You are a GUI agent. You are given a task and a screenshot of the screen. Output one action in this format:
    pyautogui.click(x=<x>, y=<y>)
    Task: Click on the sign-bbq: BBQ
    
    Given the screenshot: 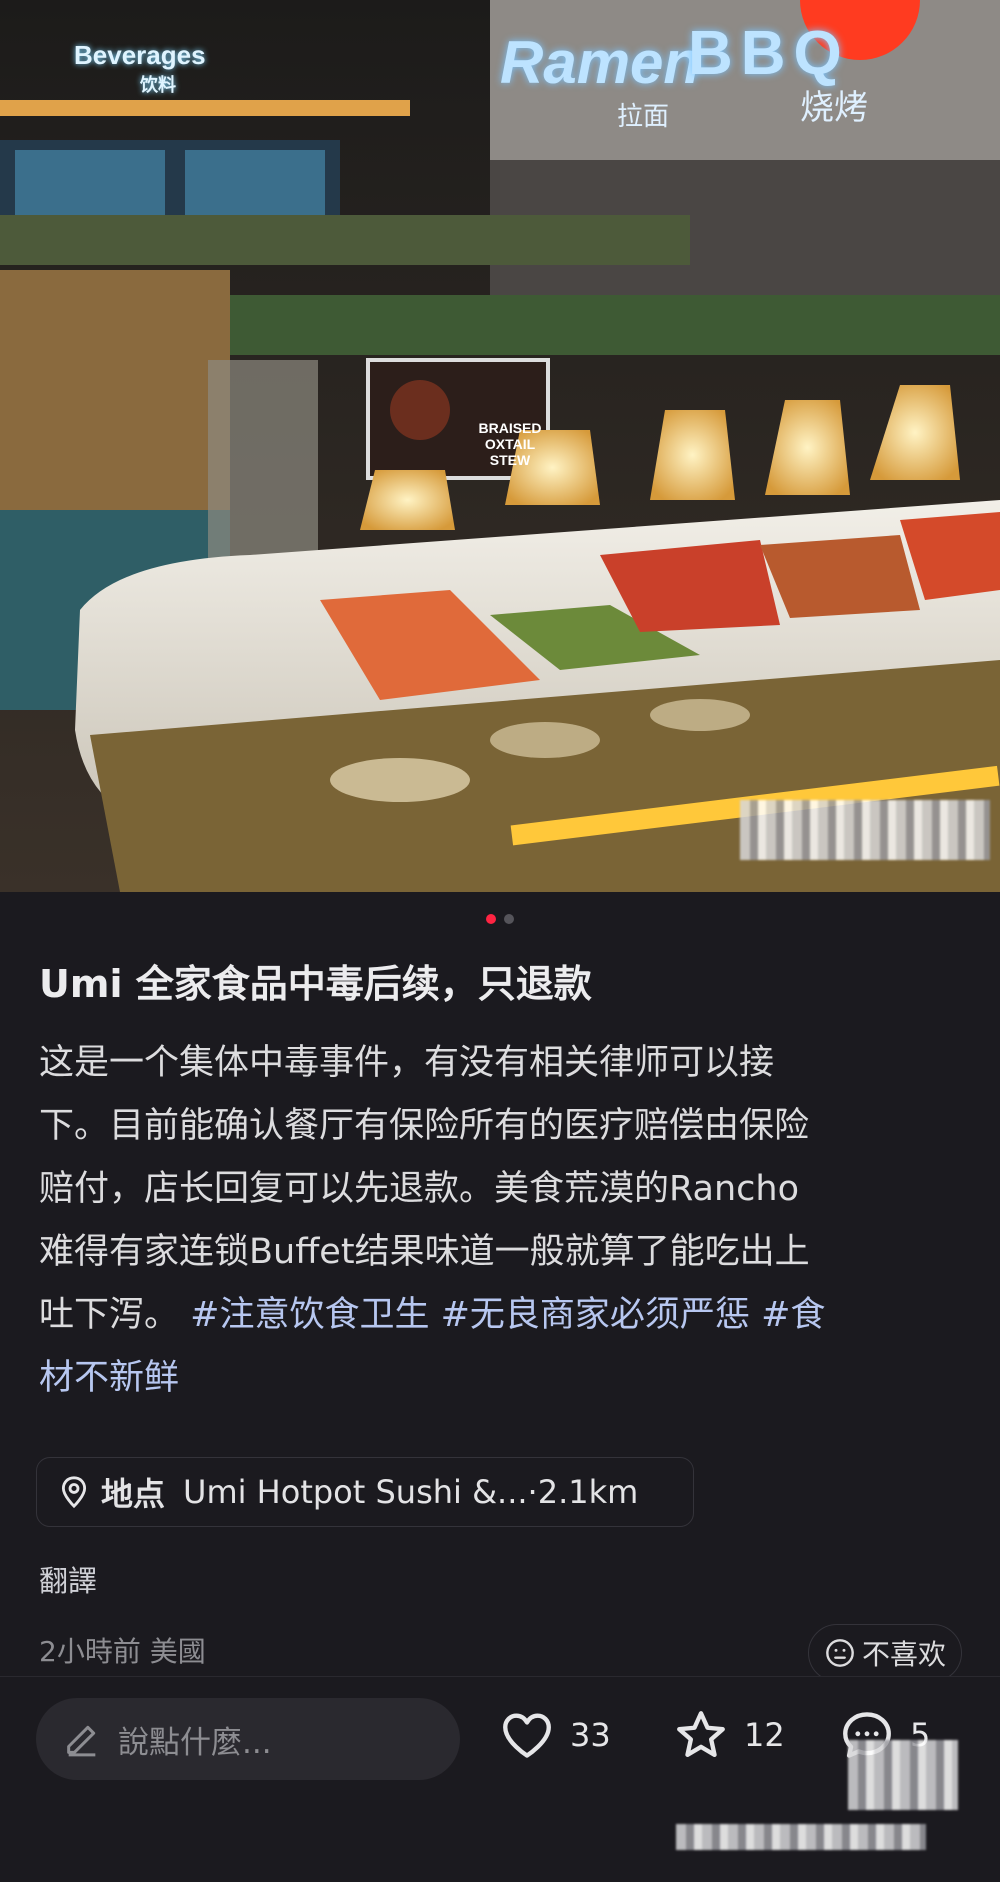 What is the action you would take?
    pyautogui.click(x=769, y=53)
    